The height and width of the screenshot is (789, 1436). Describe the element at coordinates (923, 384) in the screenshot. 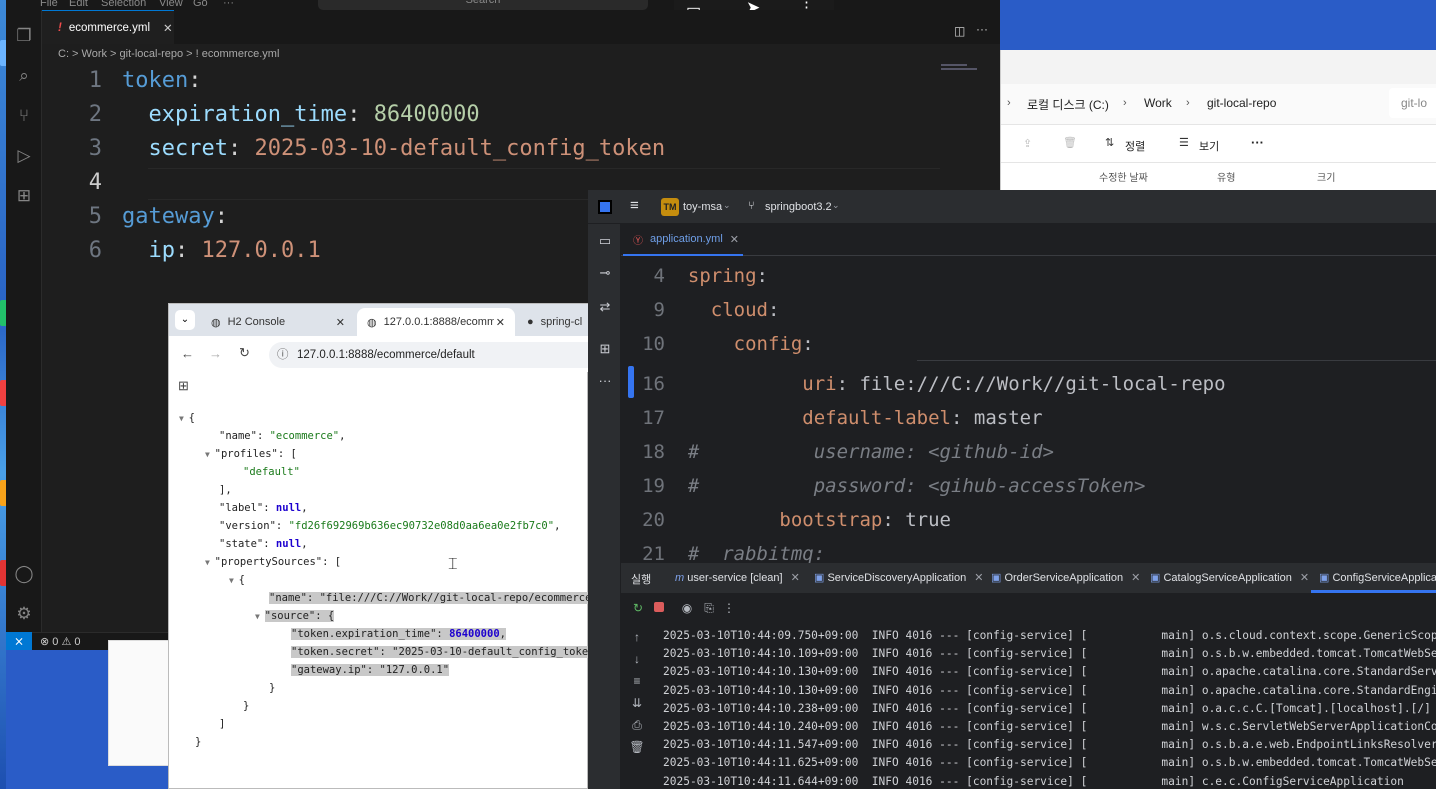

I see `code-line: 16 uri: file:///C://Work//git-local-repo` at that location.